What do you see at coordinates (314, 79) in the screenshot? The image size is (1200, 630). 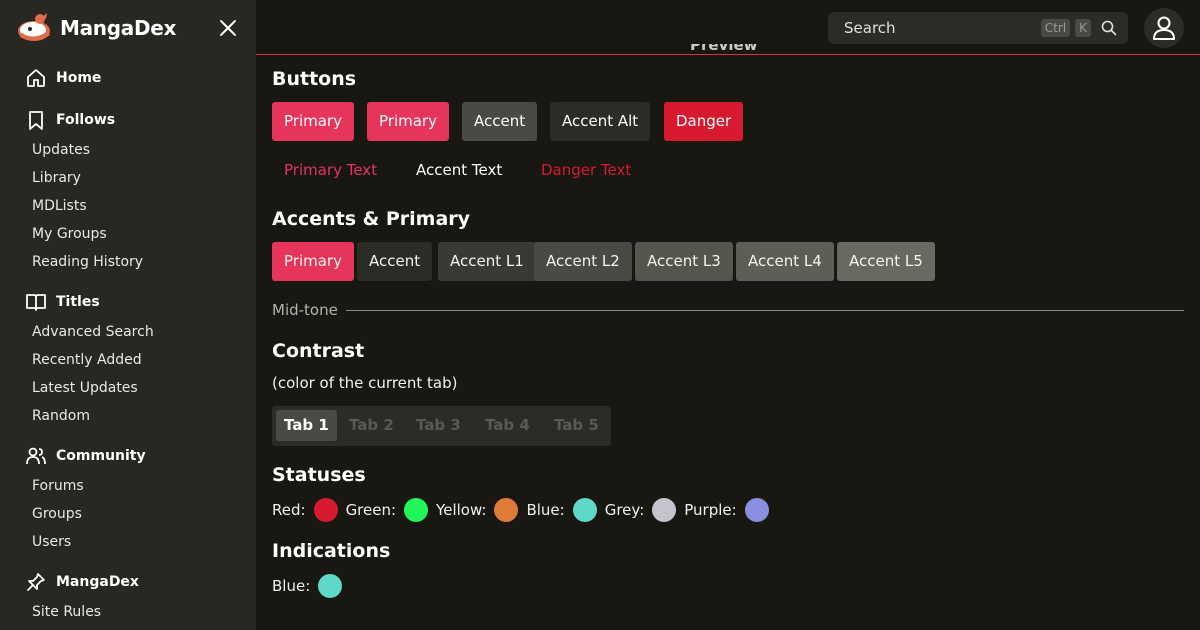 I see `buttons-title: Buttons` at bounding box center [314, 79].